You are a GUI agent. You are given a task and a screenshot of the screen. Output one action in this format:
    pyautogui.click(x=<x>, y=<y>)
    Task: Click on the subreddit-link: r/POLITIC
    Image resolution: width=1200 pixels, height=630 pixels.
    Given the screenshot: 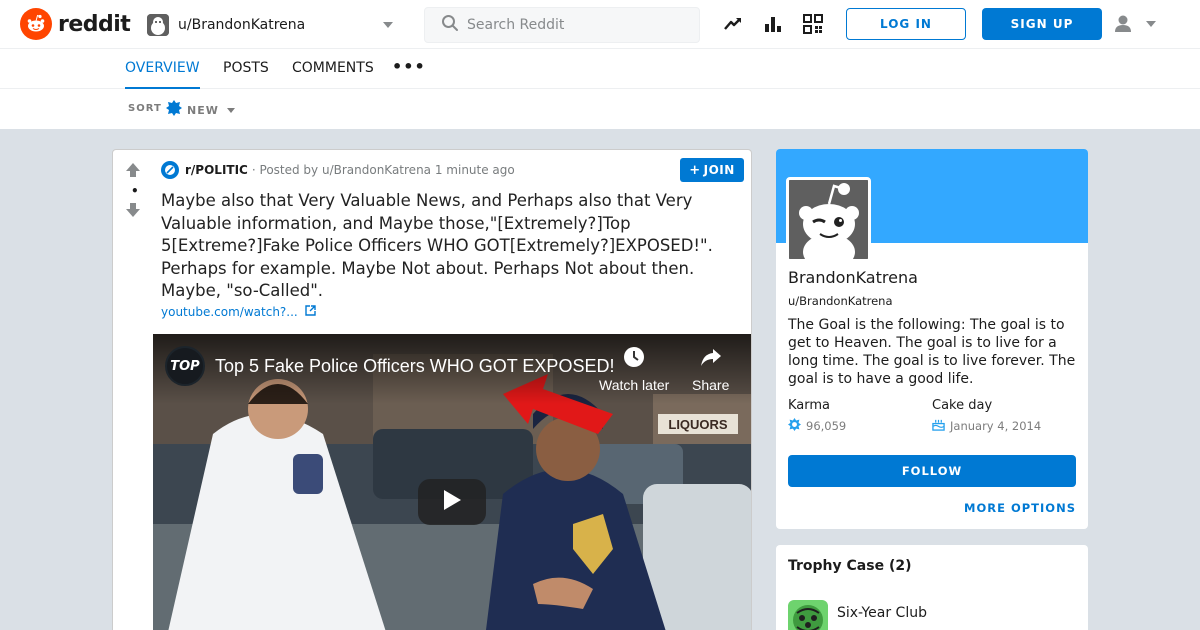 What is the action you would take?
    pyautogui.click(x=216, y=170)
    